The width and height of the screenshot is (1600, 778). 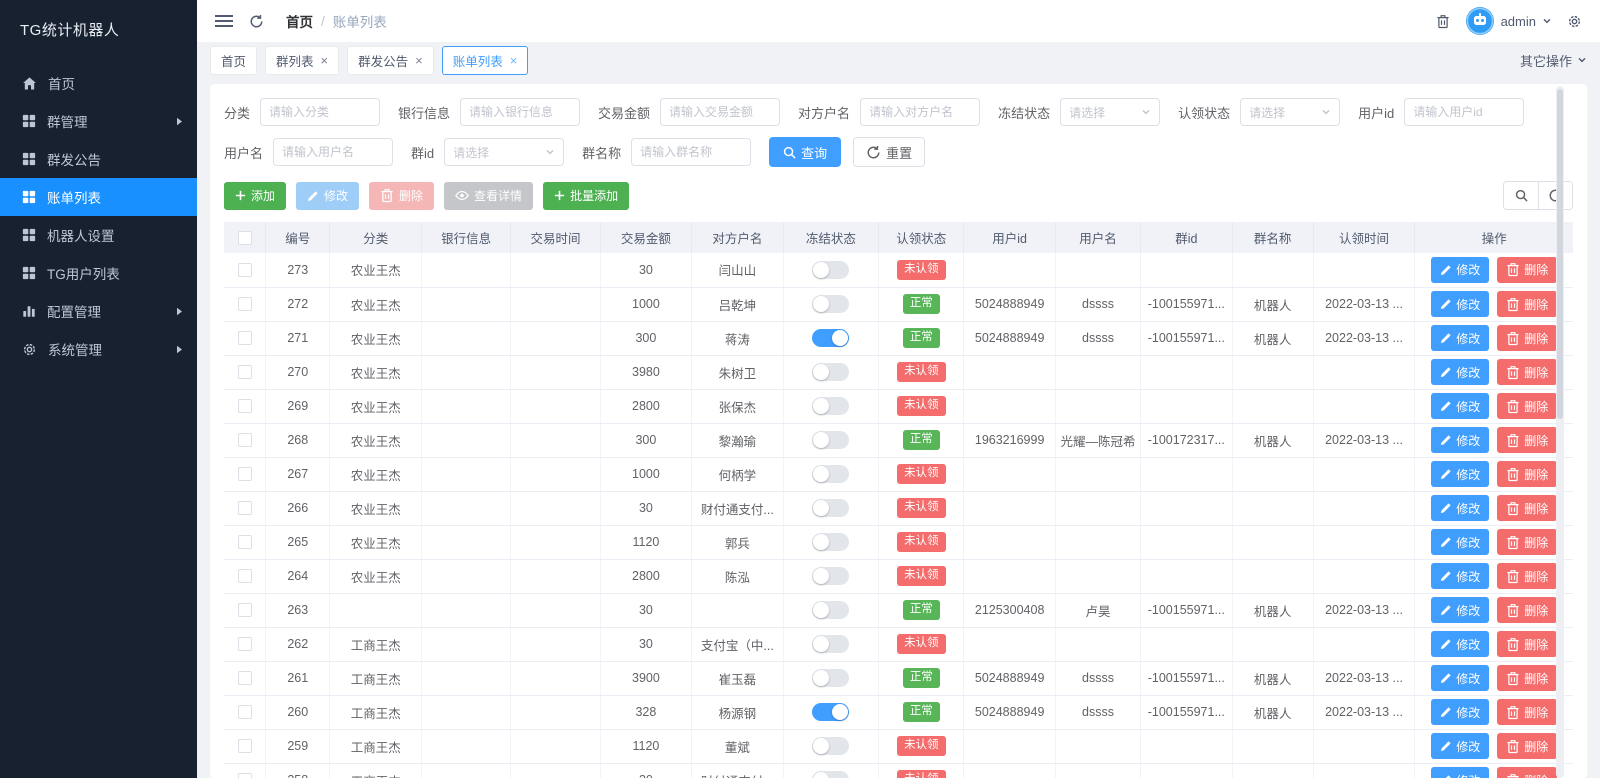 What do you see at coordinates (98, 311) in the screenshot?
I see `sidebar-item-config-manage: 配置管理` at bounding box center [98, 311].